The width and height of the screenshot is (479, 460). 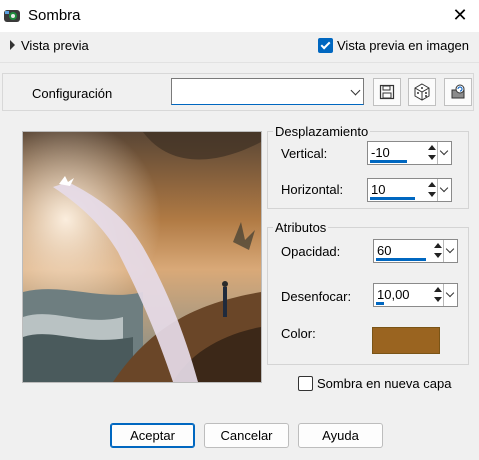 I want to click on opacity-label: Opacidad:, so click(x=311, y=251).